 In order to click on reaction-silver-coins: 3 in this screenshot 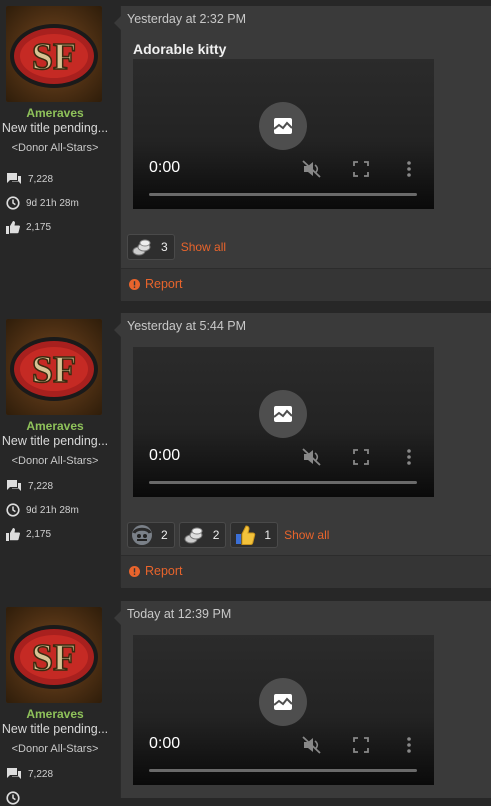, I will do `click(151, 247)`.